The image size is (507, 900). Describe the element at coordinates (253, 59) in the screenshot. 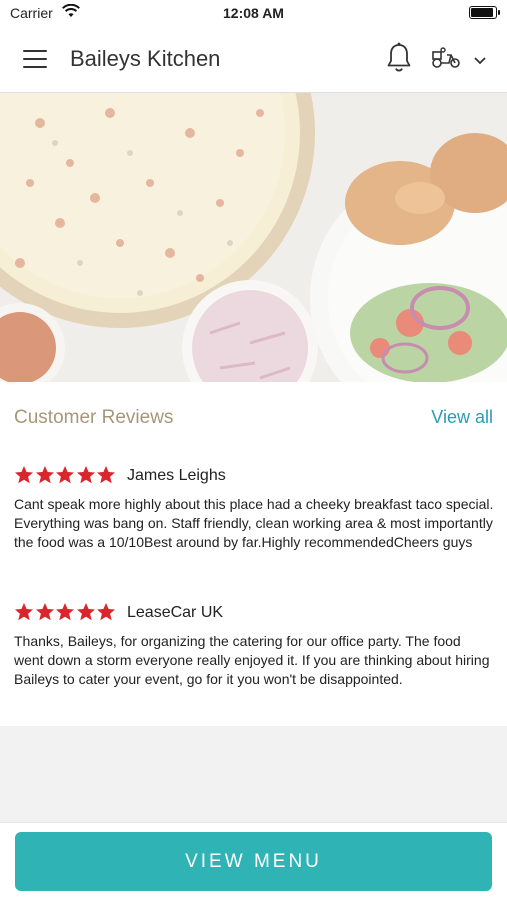

I see `app-header: Baileys Kitchen` at that location.